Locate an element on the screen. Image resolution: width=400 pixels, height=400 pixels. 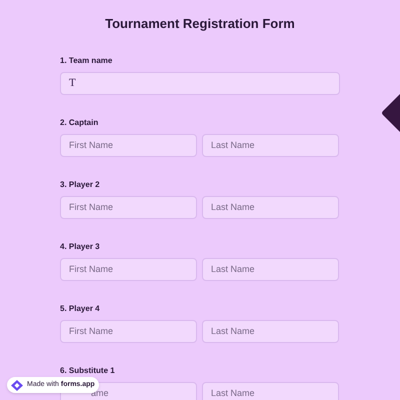
question-label: 4. Player 3 is located at coordinates (80, 246).